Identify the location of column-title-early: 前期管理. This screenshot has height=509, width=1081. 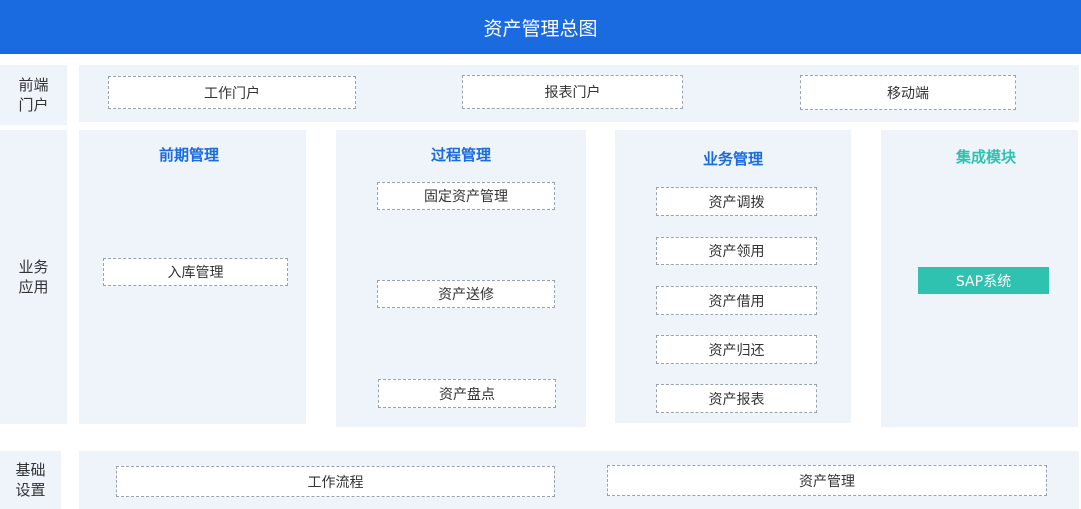
(188, 155).